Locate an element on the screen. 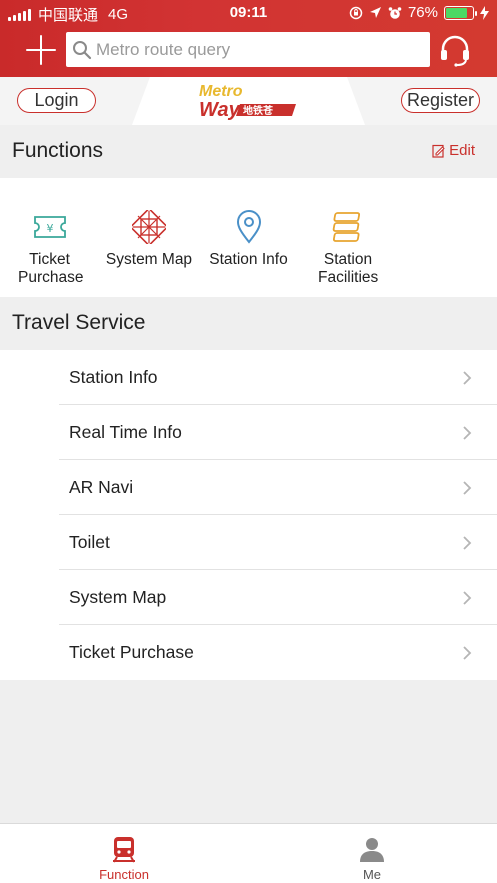 Image resolution: width=497 pixels, height=883 pixels. search-bar is located at coordinates (248, 49).